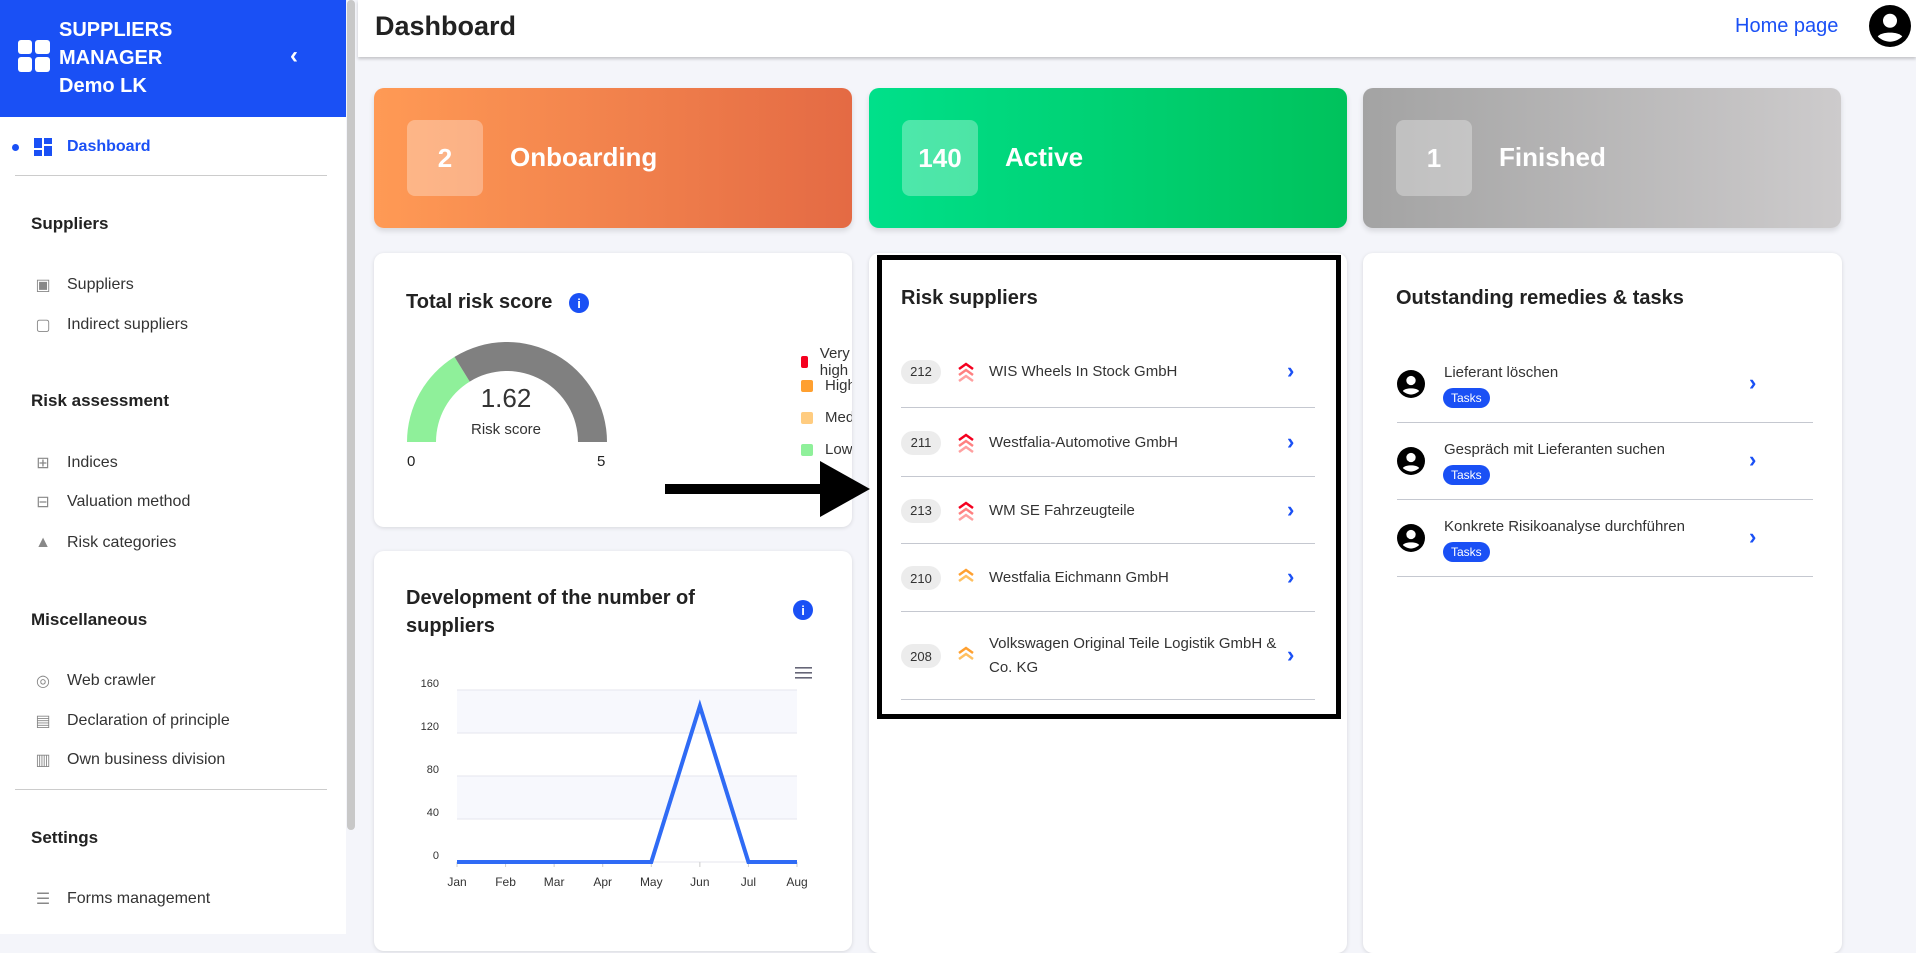 The width and height of the screenshot is (1916, 953). I want to click on brand-header: SUPPLIERS MANAGER Demo LK ‹, so click(173, 58).